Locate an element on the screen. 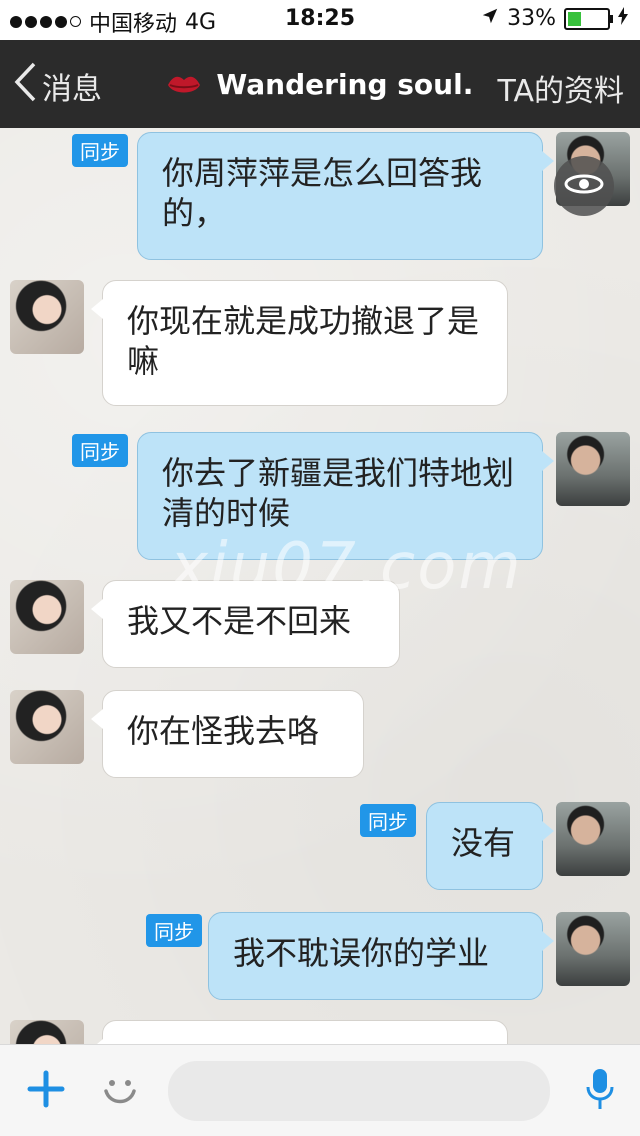 The height and width of the screenshot is (1136, 640). profile-button: TA的资料 is located at coordinates (560, 88).